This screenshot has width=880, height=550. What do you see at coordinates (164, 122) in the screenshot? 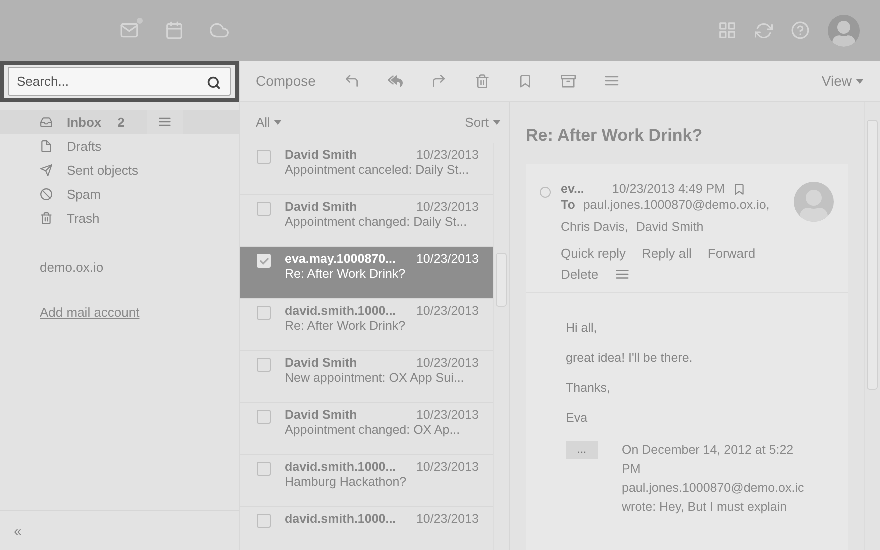
I see `folder-menu-icon` at bounding box center [164, 122].